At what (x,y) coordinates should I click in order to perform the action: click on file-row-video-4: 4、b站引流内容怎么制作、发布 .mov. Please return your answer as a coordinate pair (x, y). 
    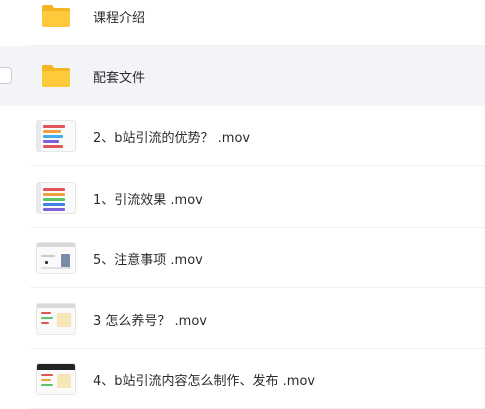
    Looking at the image, I should click on (242, 379).